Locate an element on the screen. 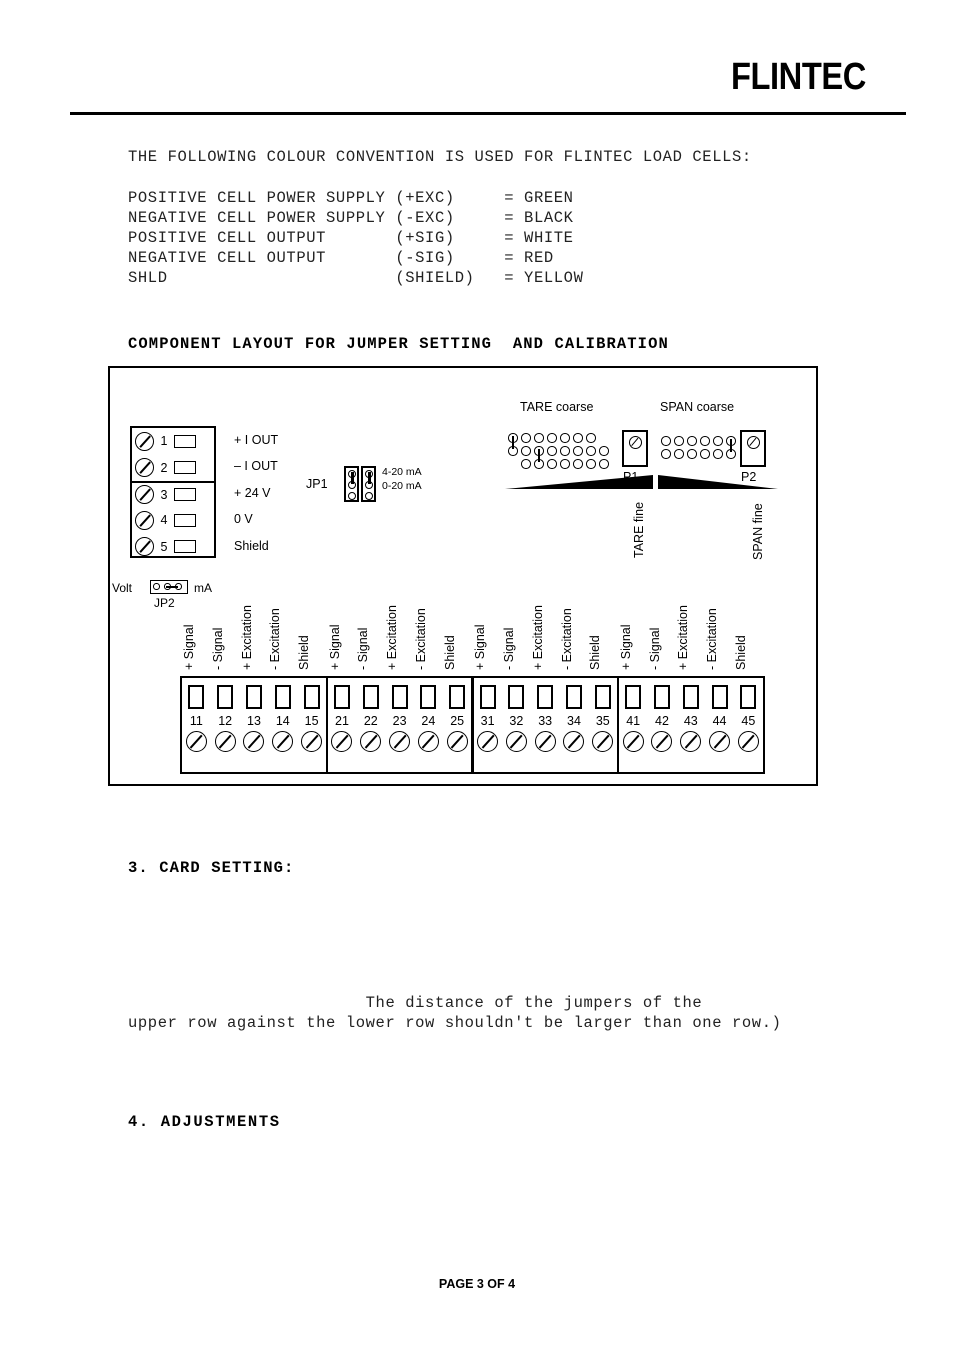  jp2-bridge is located at coordinates (172, 587).